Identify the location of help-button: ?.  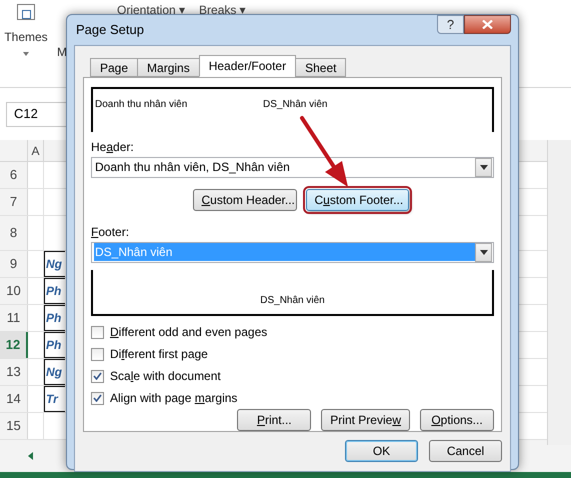
(450, 24).